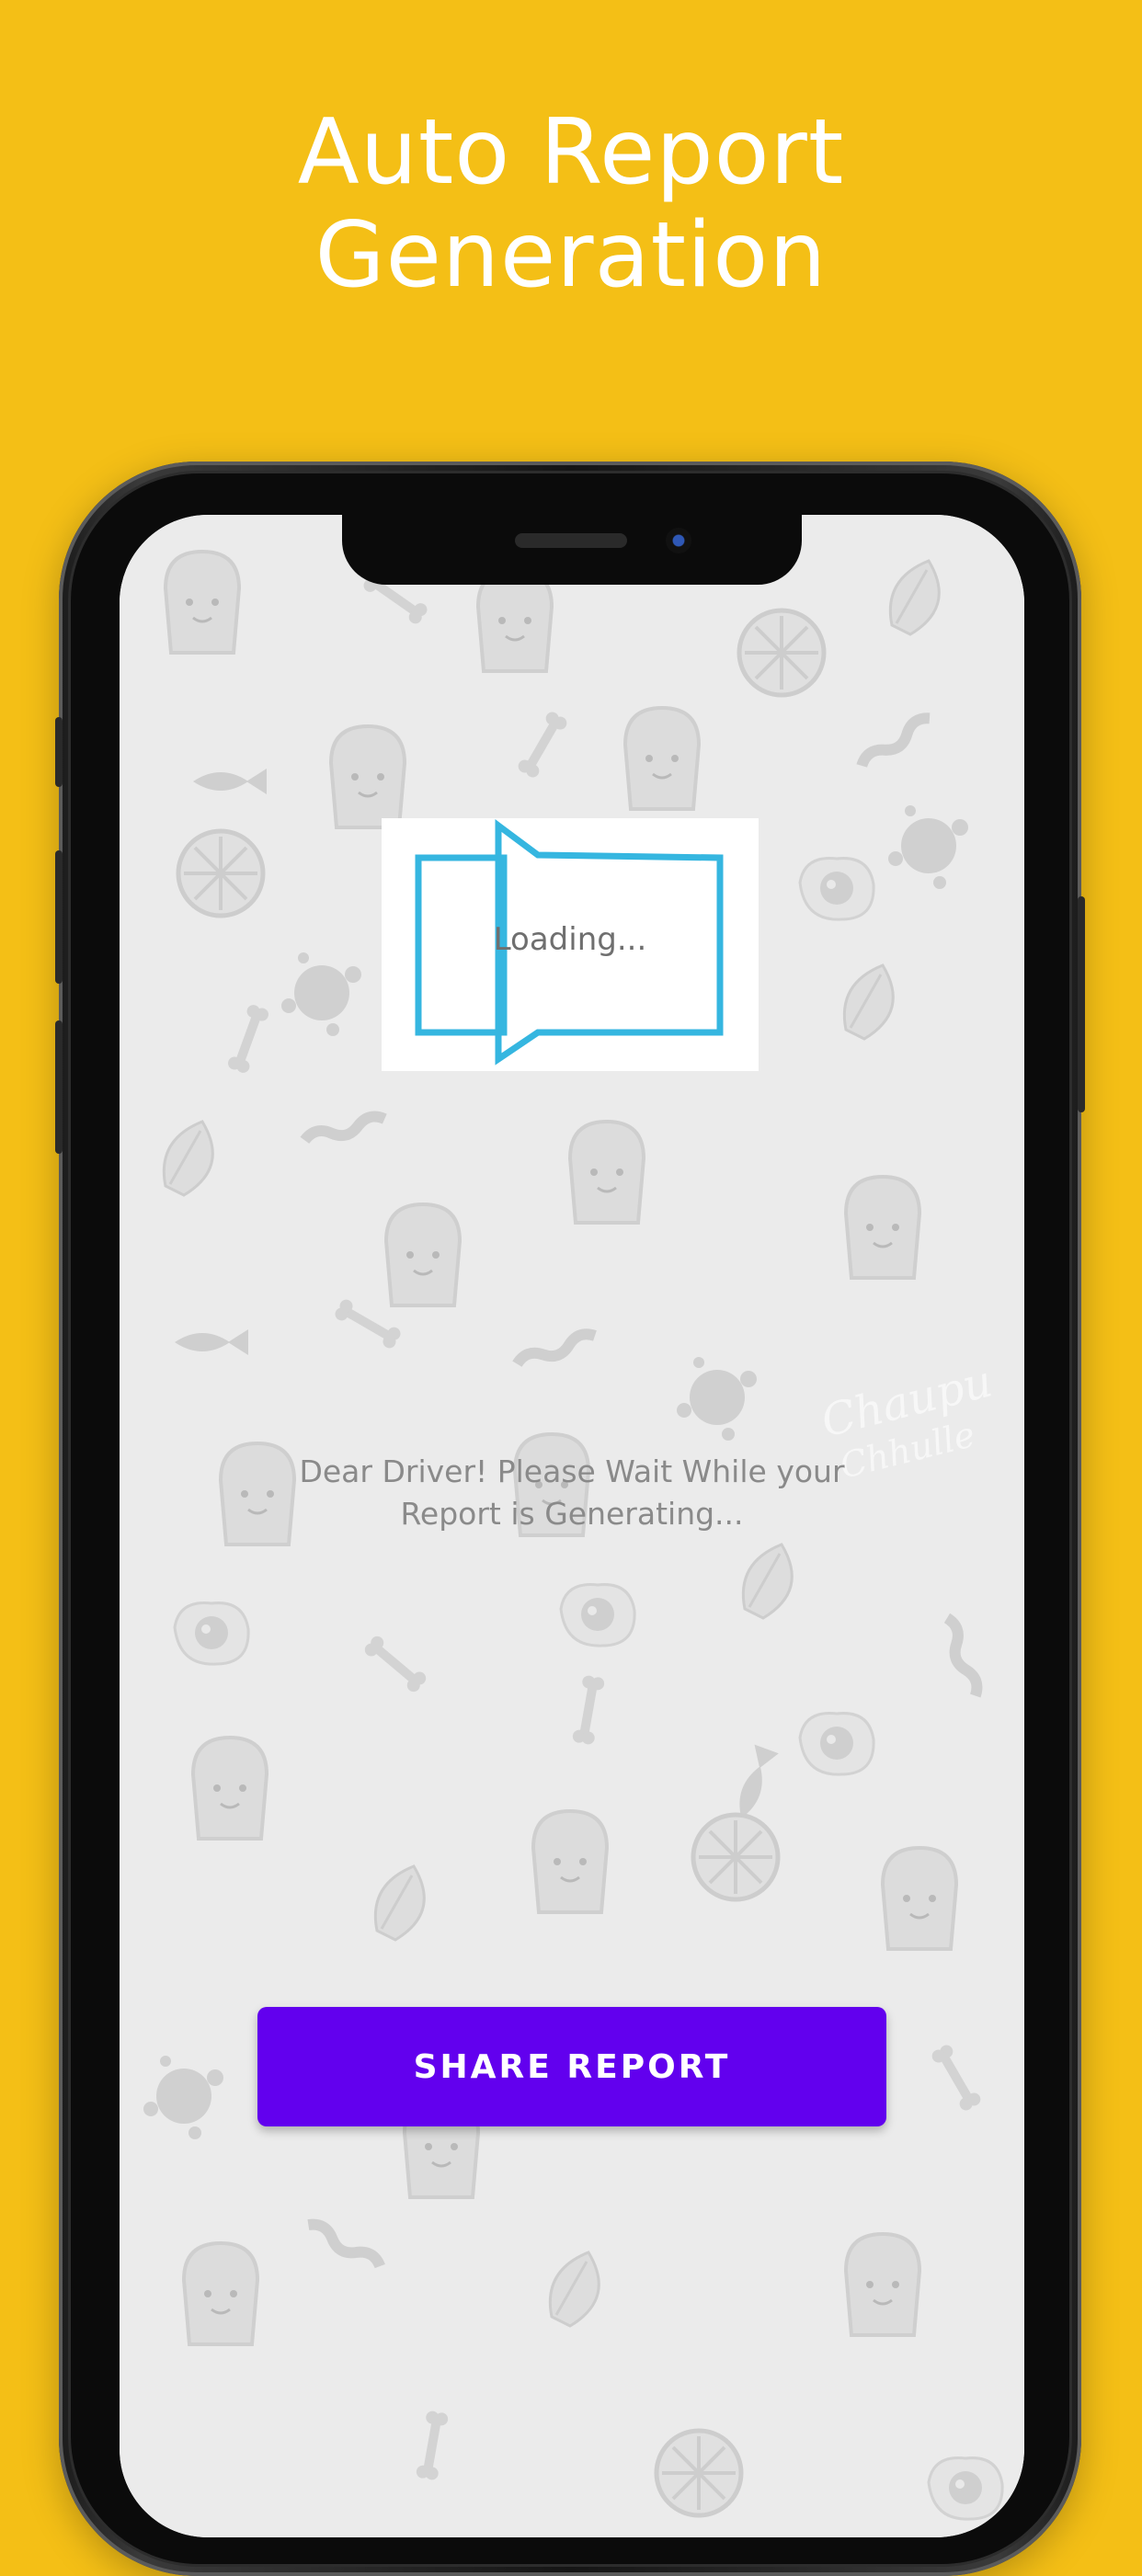 This screenshot has width=1142, height=2576. What do you see at coordinates (571, 2066) in the screenshot?
I see `share-report-button: SHARE REPORT` at bounding box center [571, 2066].